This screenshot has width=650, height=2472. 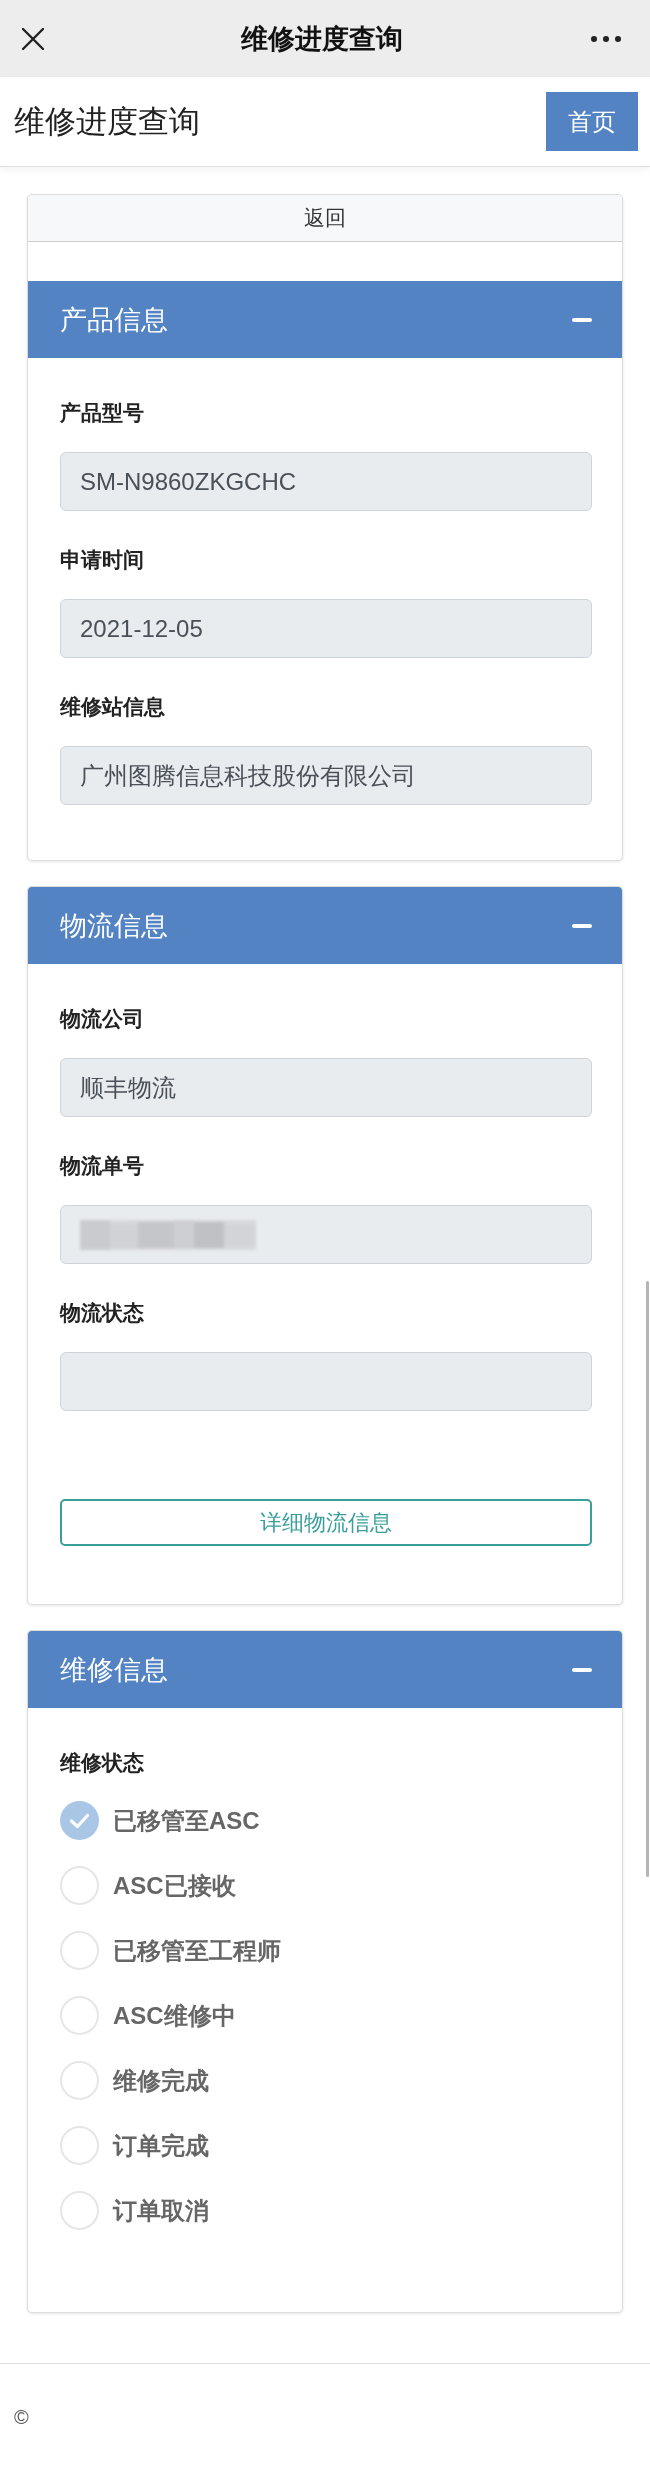 I want to click on option-label: 已移管至ASC, so click(x=186, y=1820).